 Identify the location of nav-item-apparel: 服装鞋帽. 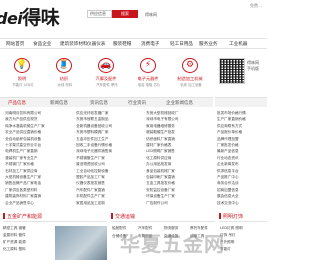
(122, 44).